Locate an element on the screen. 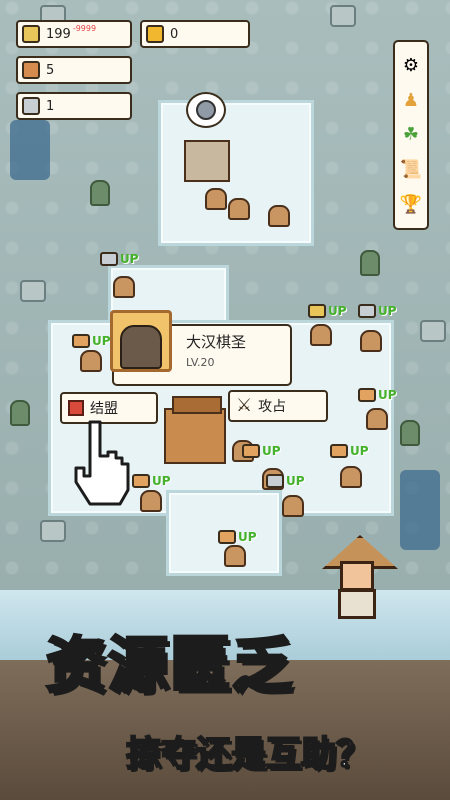 The image size is (450, 800). chat-bubble is located at coordinates (206, 110).